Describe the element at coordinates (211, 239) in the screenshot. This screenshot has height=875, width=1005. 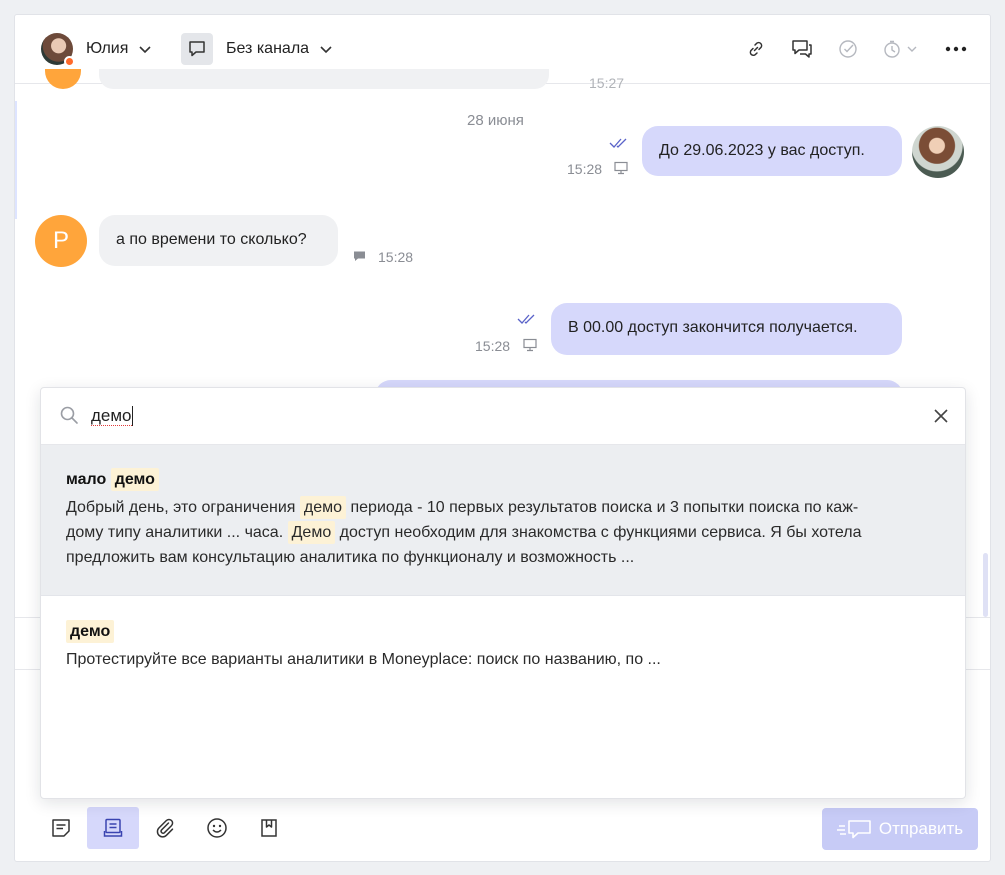
I see `message-text: а по времени то сколько?` at that location.